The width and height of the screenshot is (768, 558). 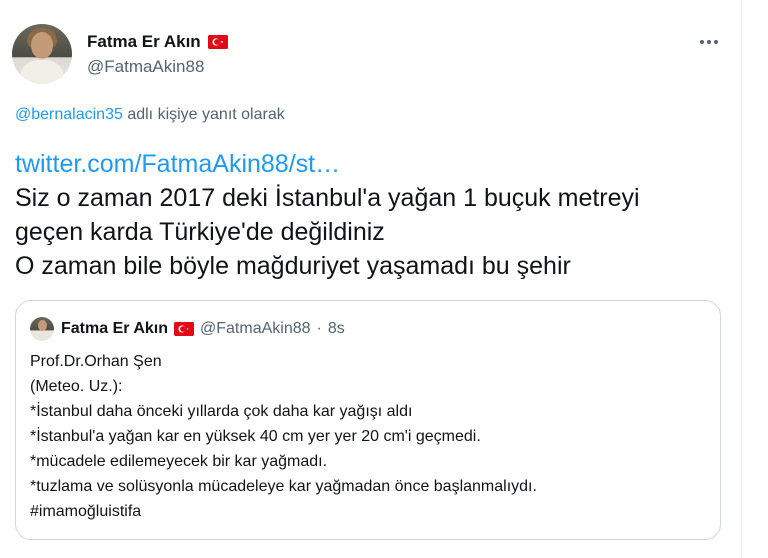 I want to click on quoted-author-avatar, so click(x=42, y=329).